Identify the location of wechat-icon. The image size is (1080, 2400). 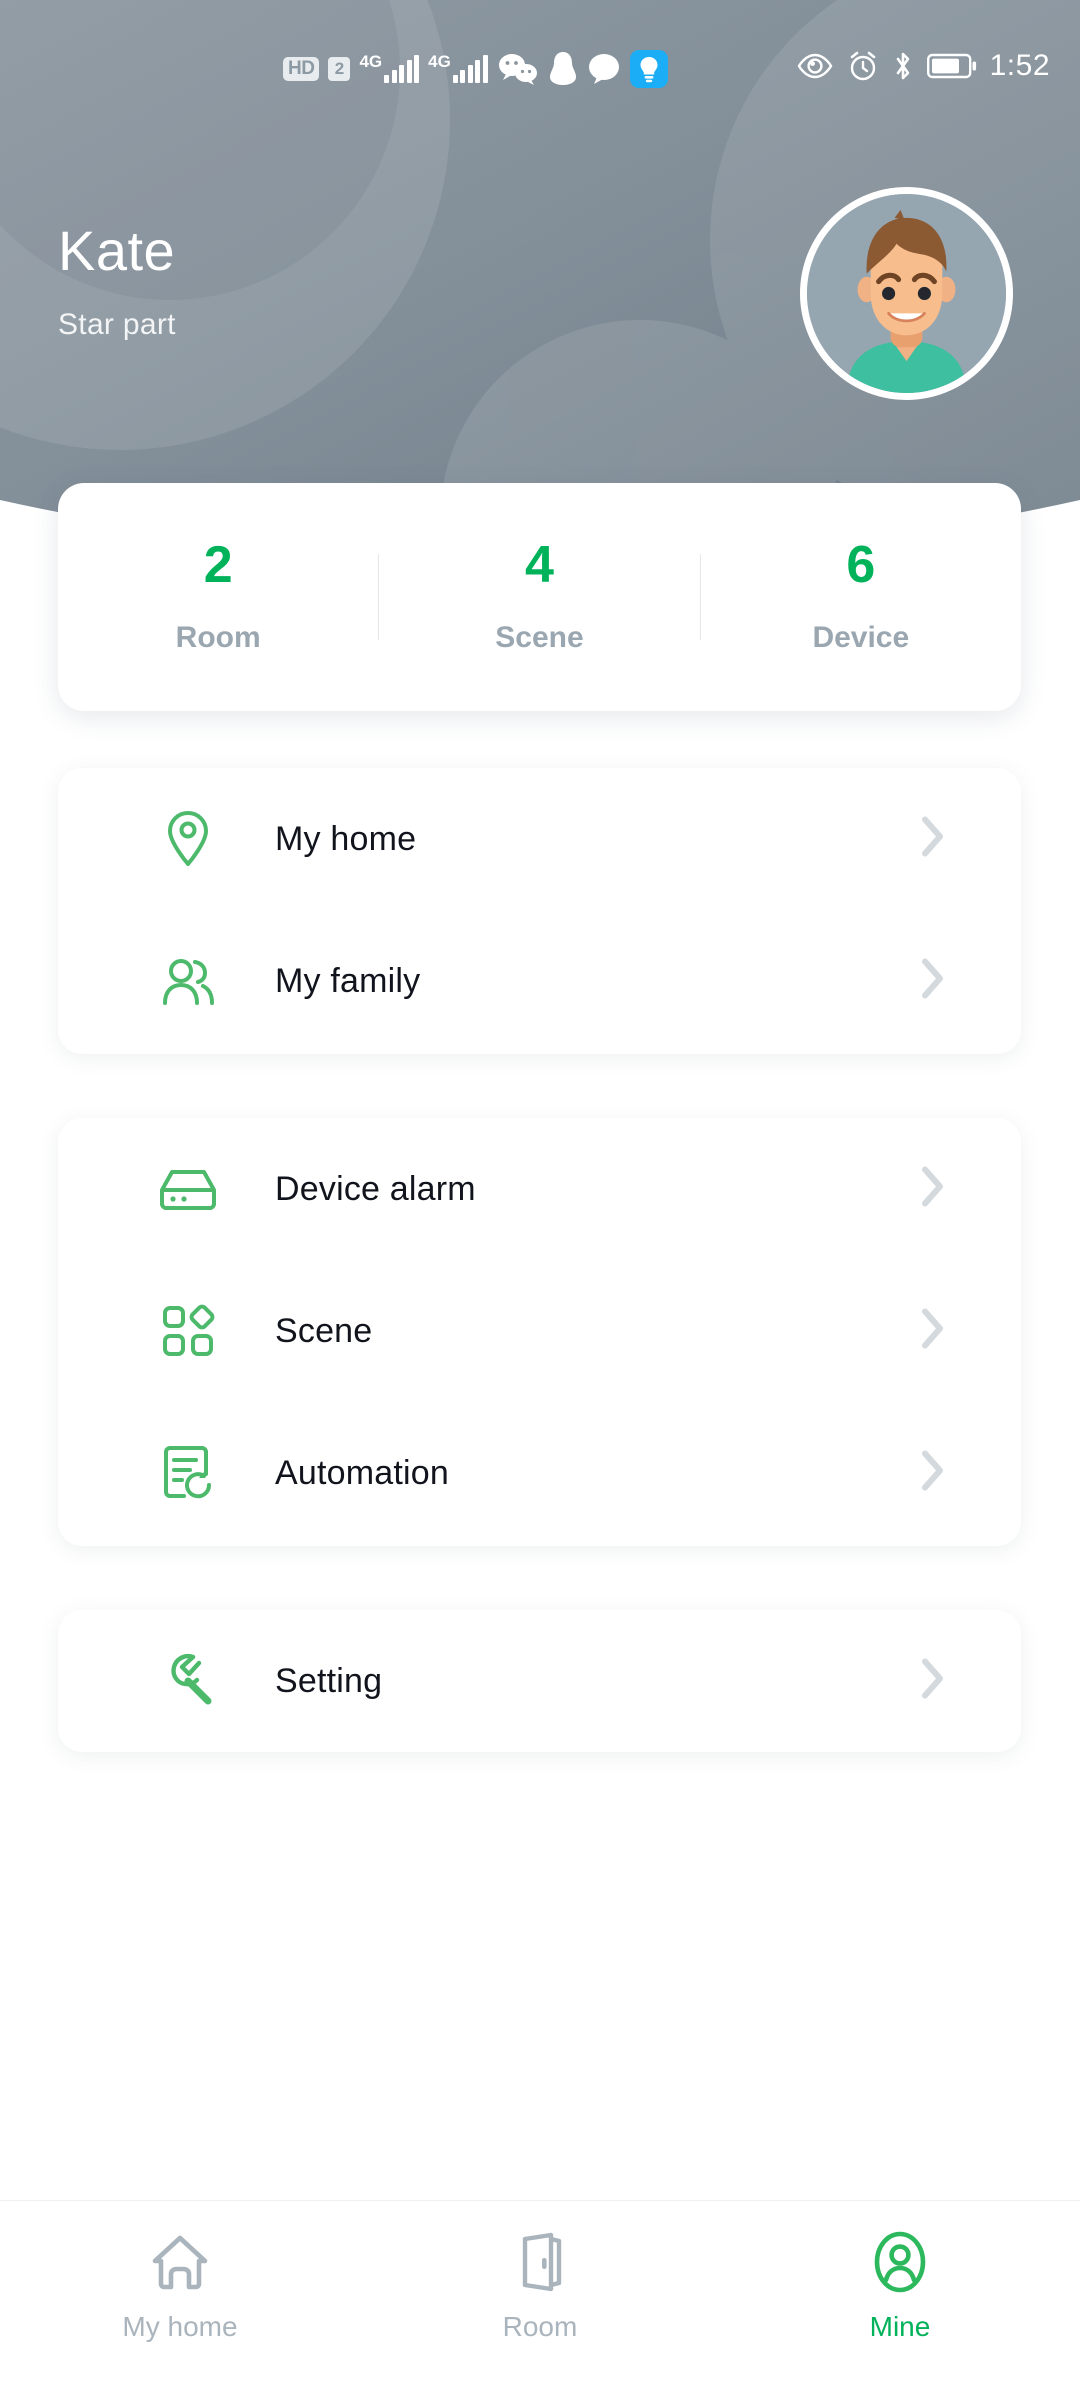
(518, 69).